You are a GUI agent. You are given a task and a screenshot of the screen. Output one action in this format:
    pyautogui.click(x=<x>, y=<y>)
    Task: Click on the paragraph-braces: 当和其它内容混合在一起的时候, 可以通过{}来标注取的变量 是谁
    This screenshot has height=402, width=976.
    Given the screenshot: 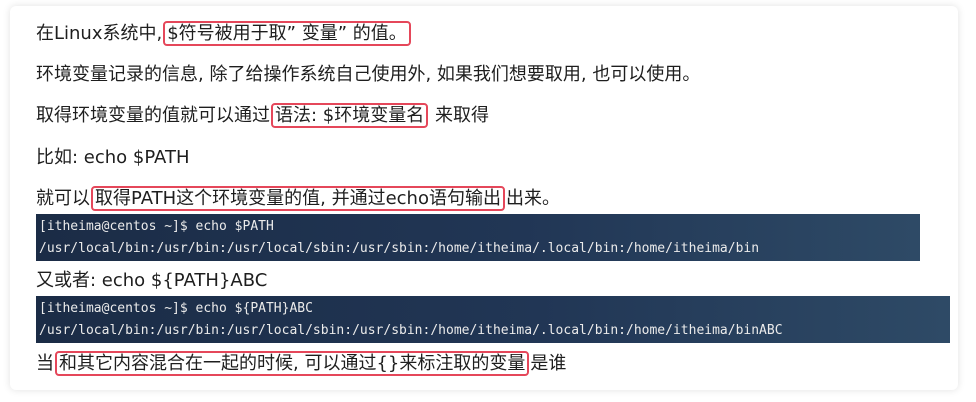 What is the action you would take?
    pyautogui.click(x=301, y=363)
    